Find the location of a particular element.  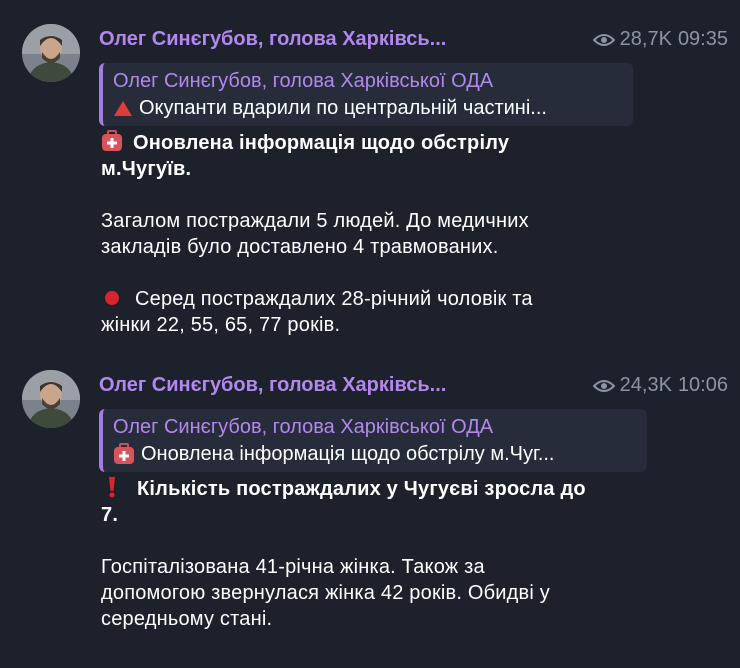

paragraph-line: Загалом постраждали 5 людей. До медичних is located at coordinates (315, 221).